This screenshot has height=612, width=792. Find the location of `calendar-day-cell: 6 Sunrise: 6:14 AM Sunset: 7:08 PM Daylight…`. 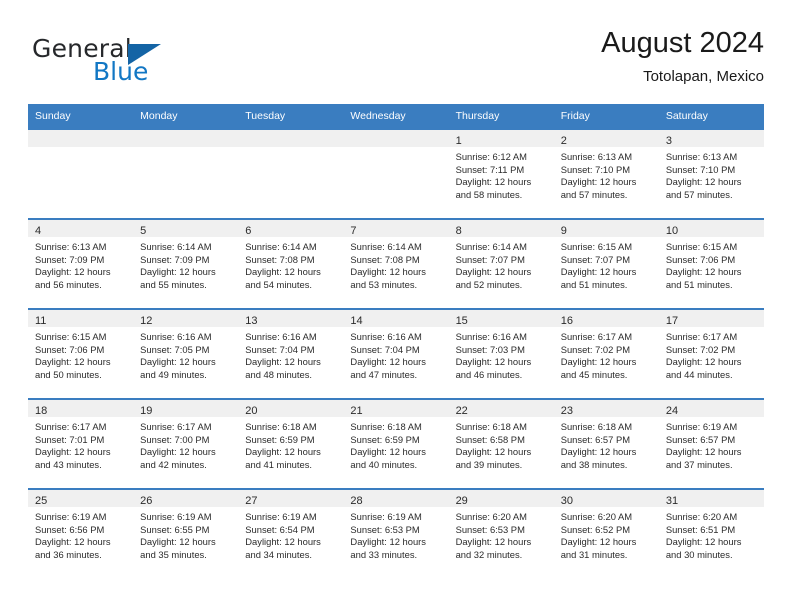

calendar-day-cell: 6 Sunrise: 6:14 AM Sunset: 7:08 PM Daylight… is located at coordinates (291, 263).